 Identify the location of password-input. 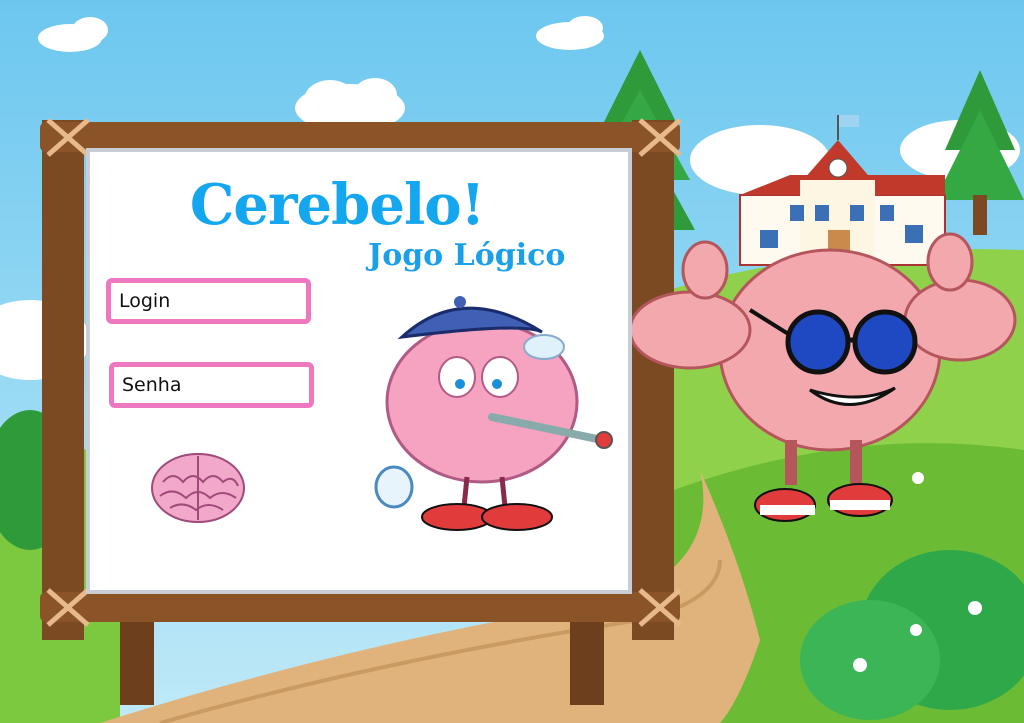
(211, 385).